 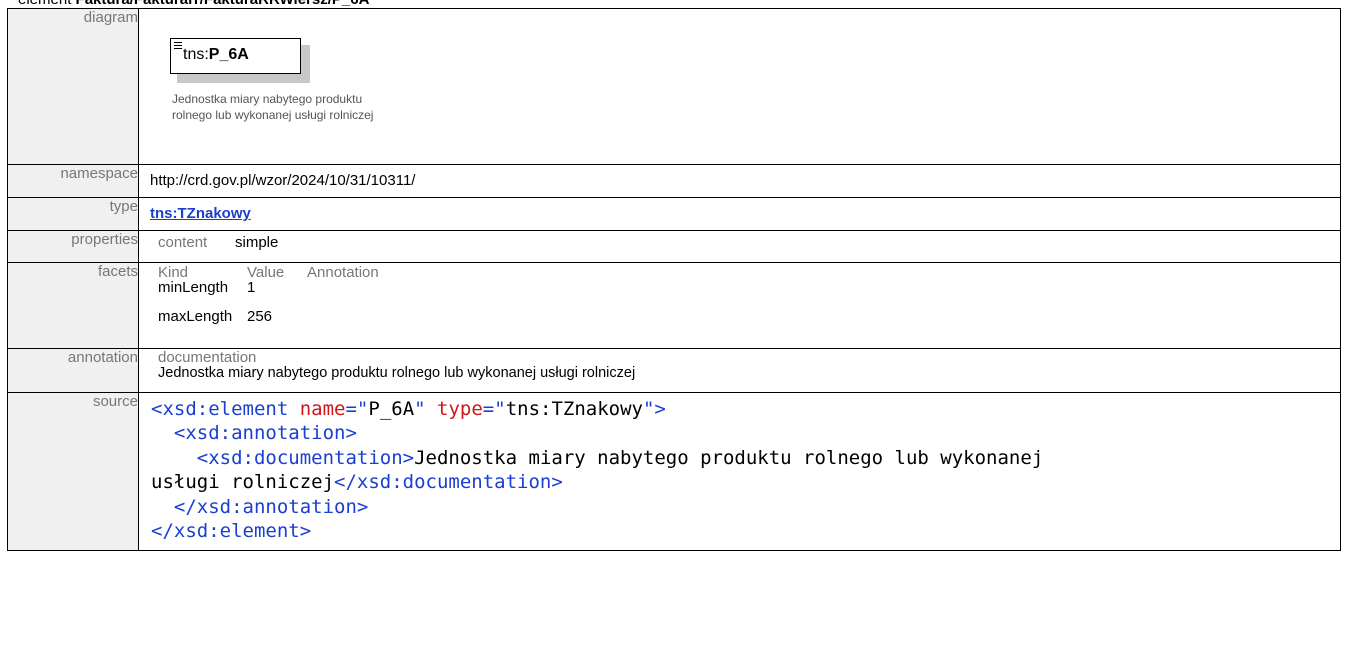 What do you see at coordinates (739, 321) in the screenshot?
I see `facet-row: maxLength 256` at bounding box center [739, 321].